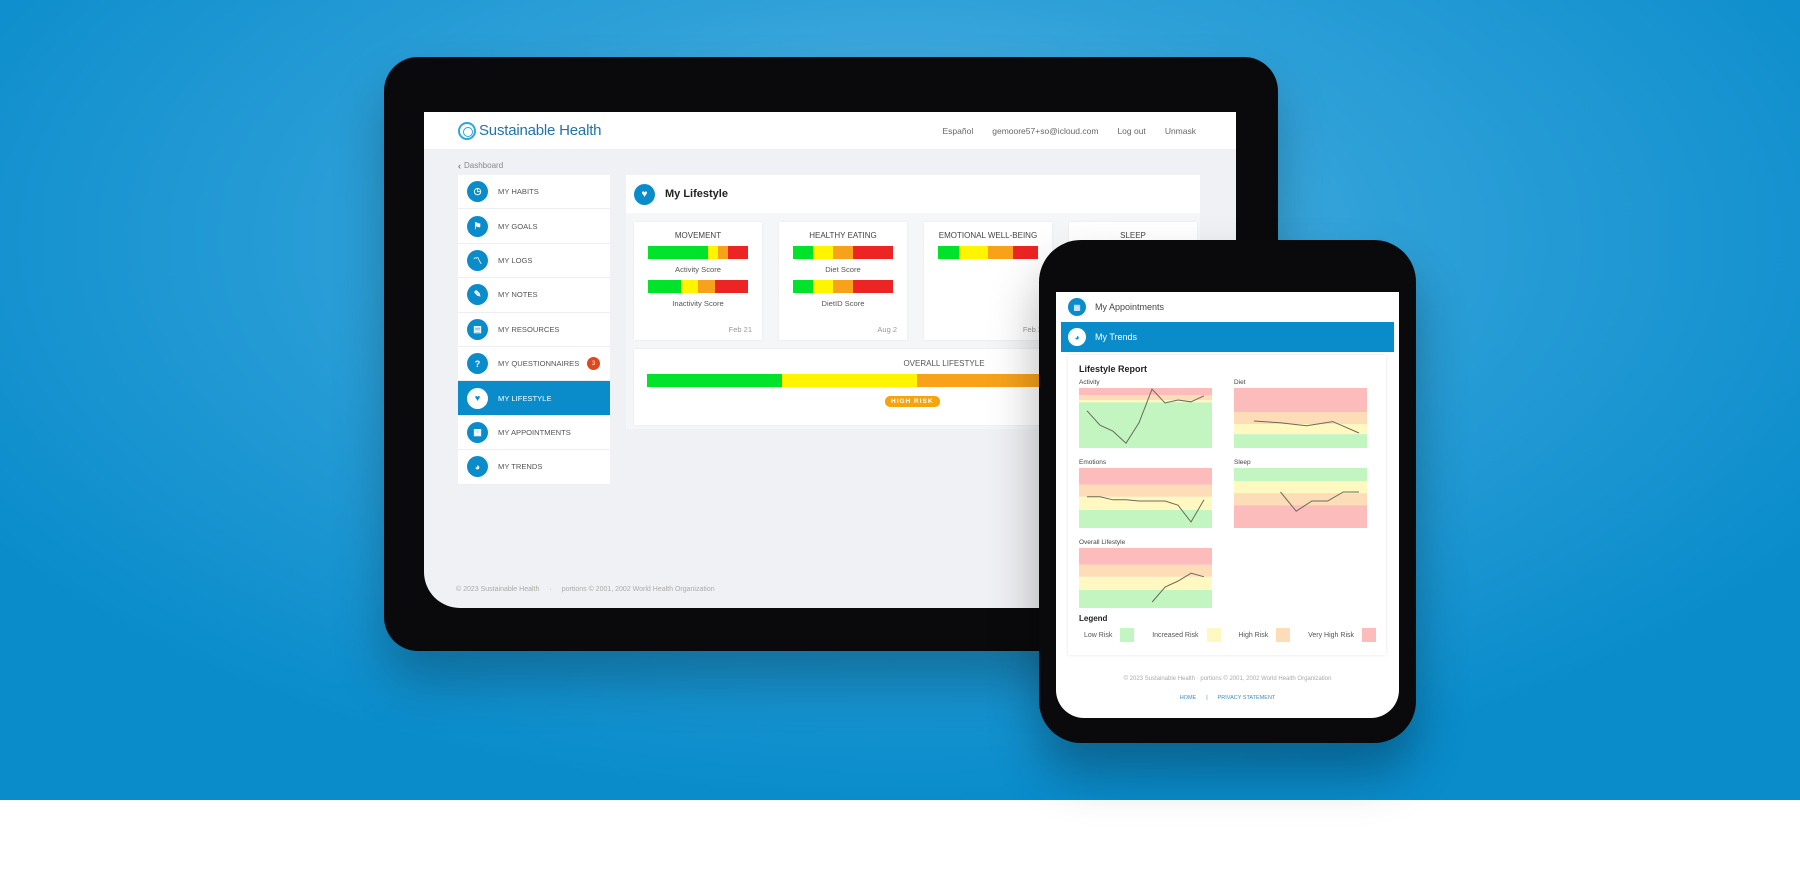  Describe the element at coordinates (912, 401) in the screenshot. I see `risk-badge: HIGH RISK` at that location.